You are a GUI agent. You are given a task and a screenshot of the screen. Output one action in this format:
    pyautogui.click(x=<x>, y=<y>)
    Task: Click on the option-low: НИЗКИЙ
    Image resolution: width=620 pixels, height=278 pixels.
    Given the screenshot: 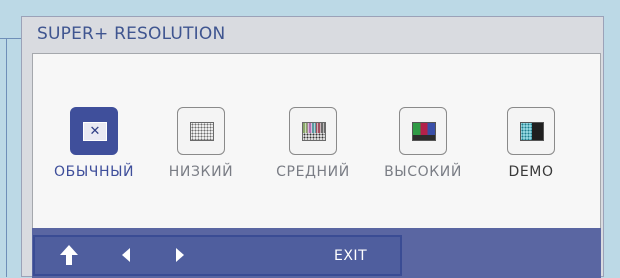 What is the action you would take?
    pyautogui.click(x=201, y=143)
    